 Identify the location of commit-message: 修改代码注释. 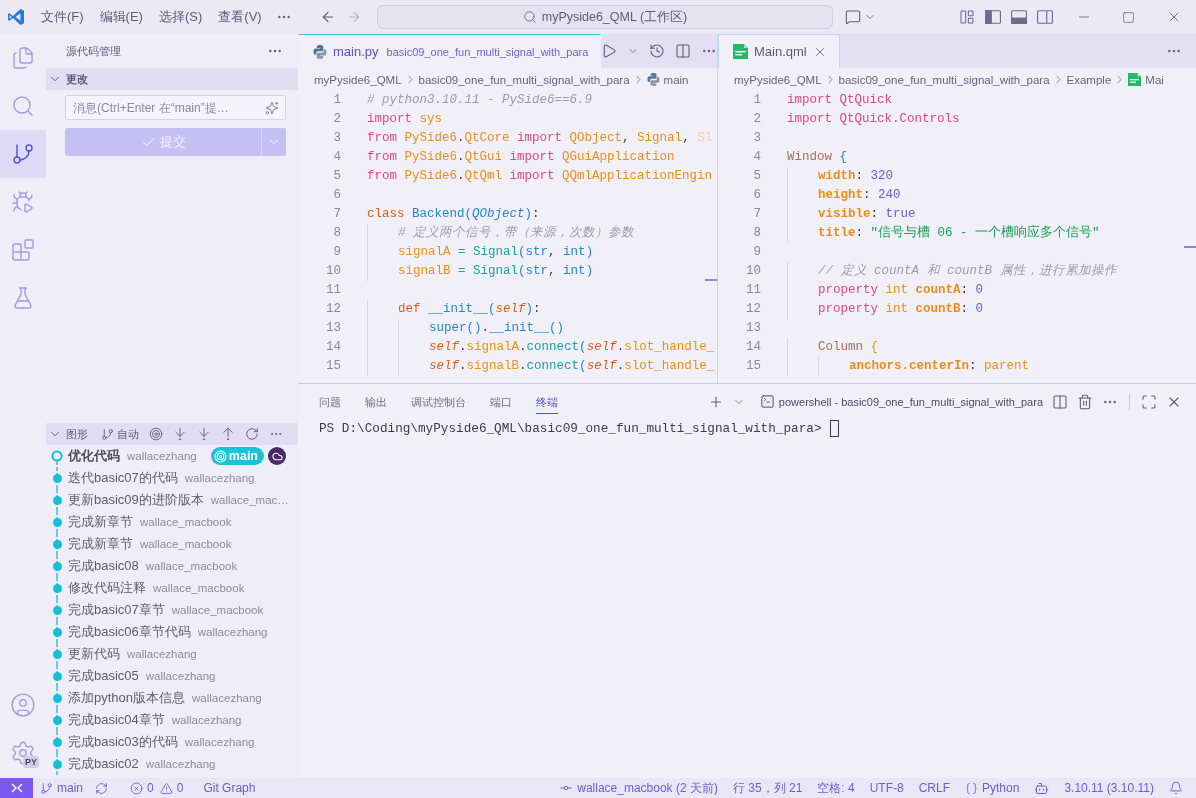
(107, 588).